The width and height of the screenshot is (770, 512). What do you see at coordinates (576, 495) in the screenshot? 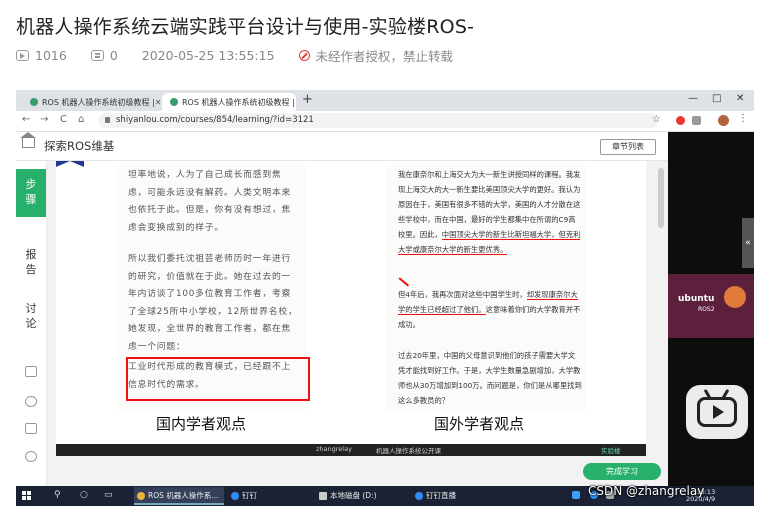
I see `tray-icon` at bounding box center [576, 495].